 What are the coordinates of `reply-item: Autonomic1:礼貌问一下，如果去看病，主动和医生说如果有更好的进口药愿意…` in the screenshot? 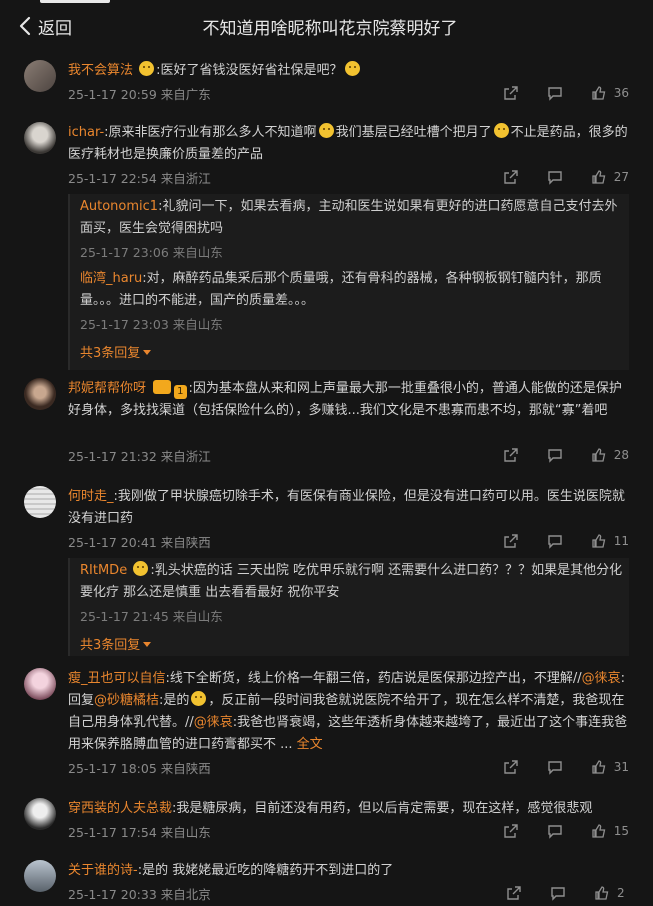 It's located at (352, 218).